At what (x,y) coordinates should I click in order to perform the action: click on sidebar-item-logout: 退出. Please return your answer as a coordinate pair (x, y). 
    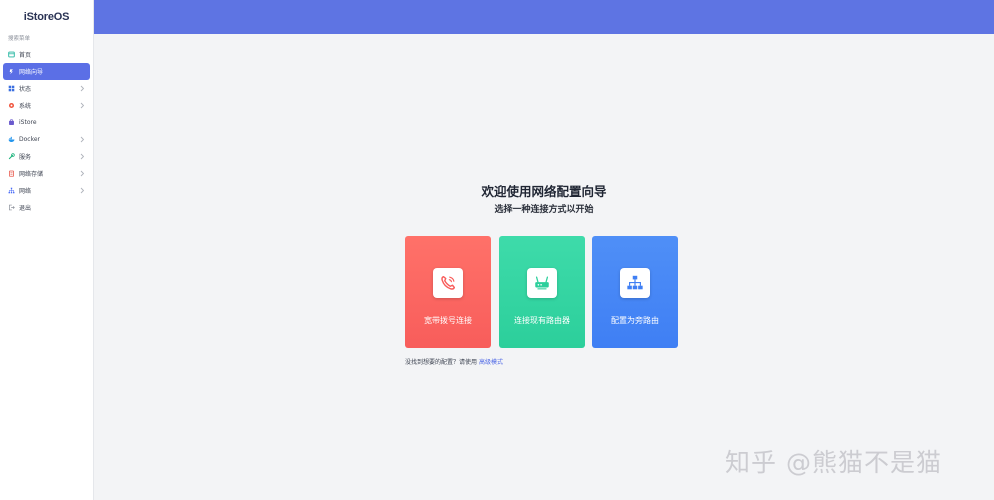
    Looking at the image, I should click on (46, 207).